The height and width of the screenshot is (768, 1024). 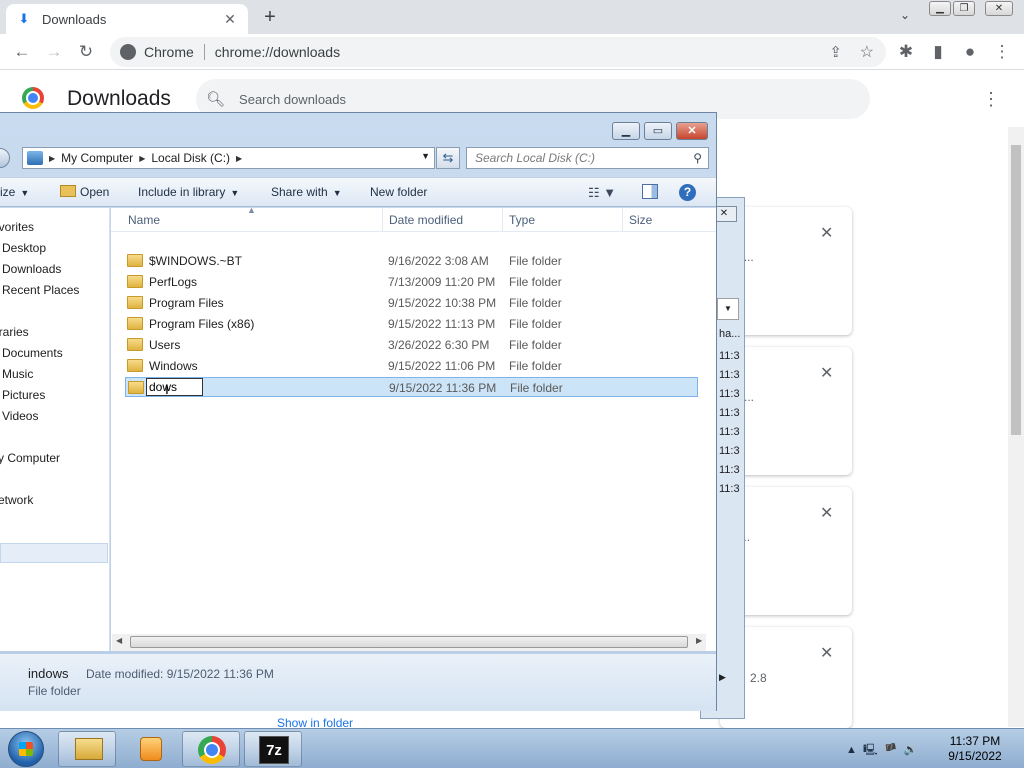 What do you see at coordinates (169, 52) in the screenshot?
I see `omnibox-site-name: Chrome` at bounding box center [169, 52].